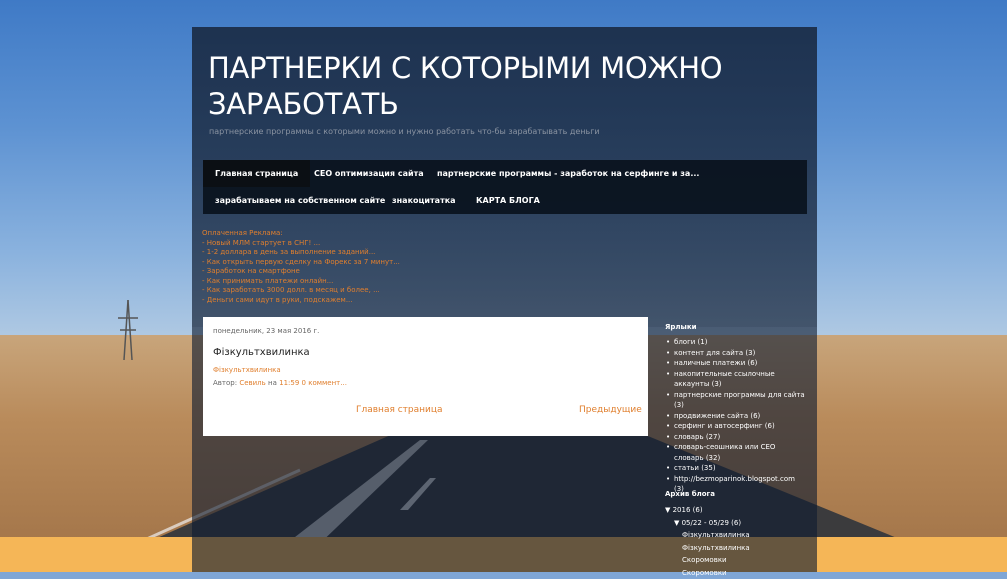 This screenshot has height=579, width=1007. I want to click on archive-heading: Архив блога, so click(735, 494).